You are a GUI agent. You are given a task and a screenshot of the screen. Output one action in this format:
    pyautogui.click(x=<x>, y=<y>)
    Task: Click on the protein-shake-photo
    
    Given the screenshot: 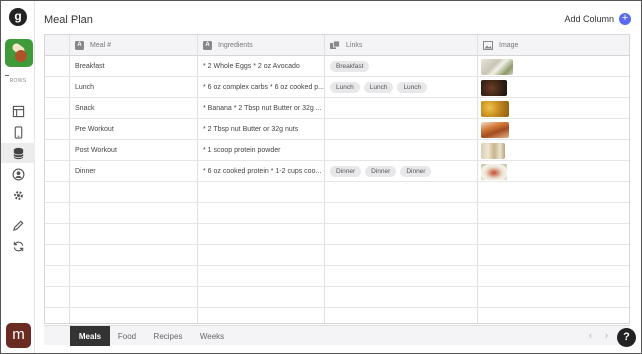 What is the action you would take?
    pyautogui.click(x=493, y=150)
    